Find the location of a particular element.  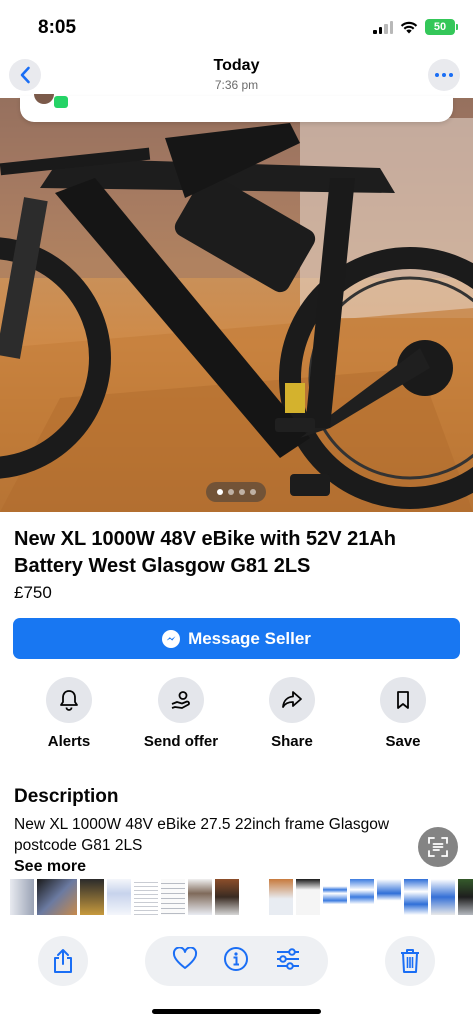

info-icon is located at coordinates (236, 958).